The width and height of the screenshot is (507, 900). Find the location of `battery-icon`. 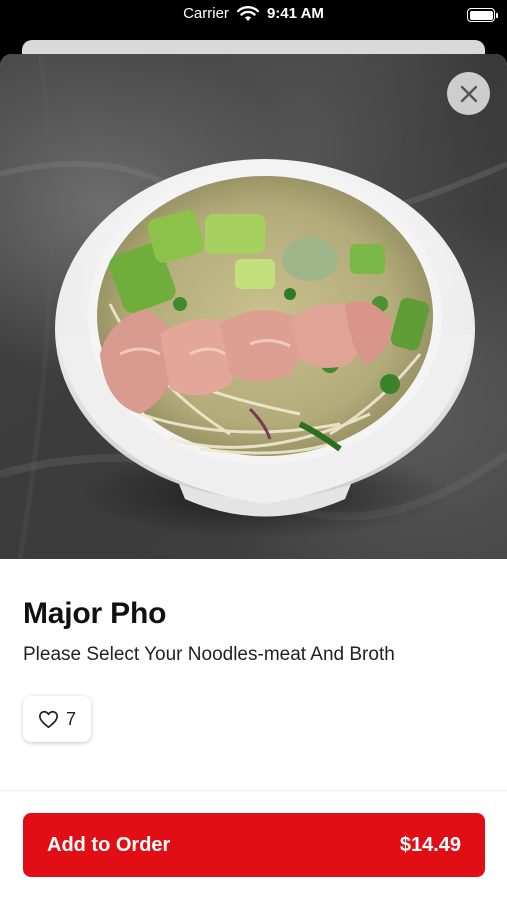

battery-icon is located at coordinates (482, 15).